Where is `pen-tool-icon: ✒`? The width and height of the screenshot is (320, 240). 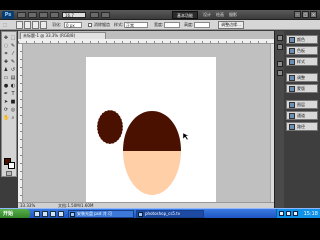 pen-tool-icon: ✒ is located at coordinates (6, 94).